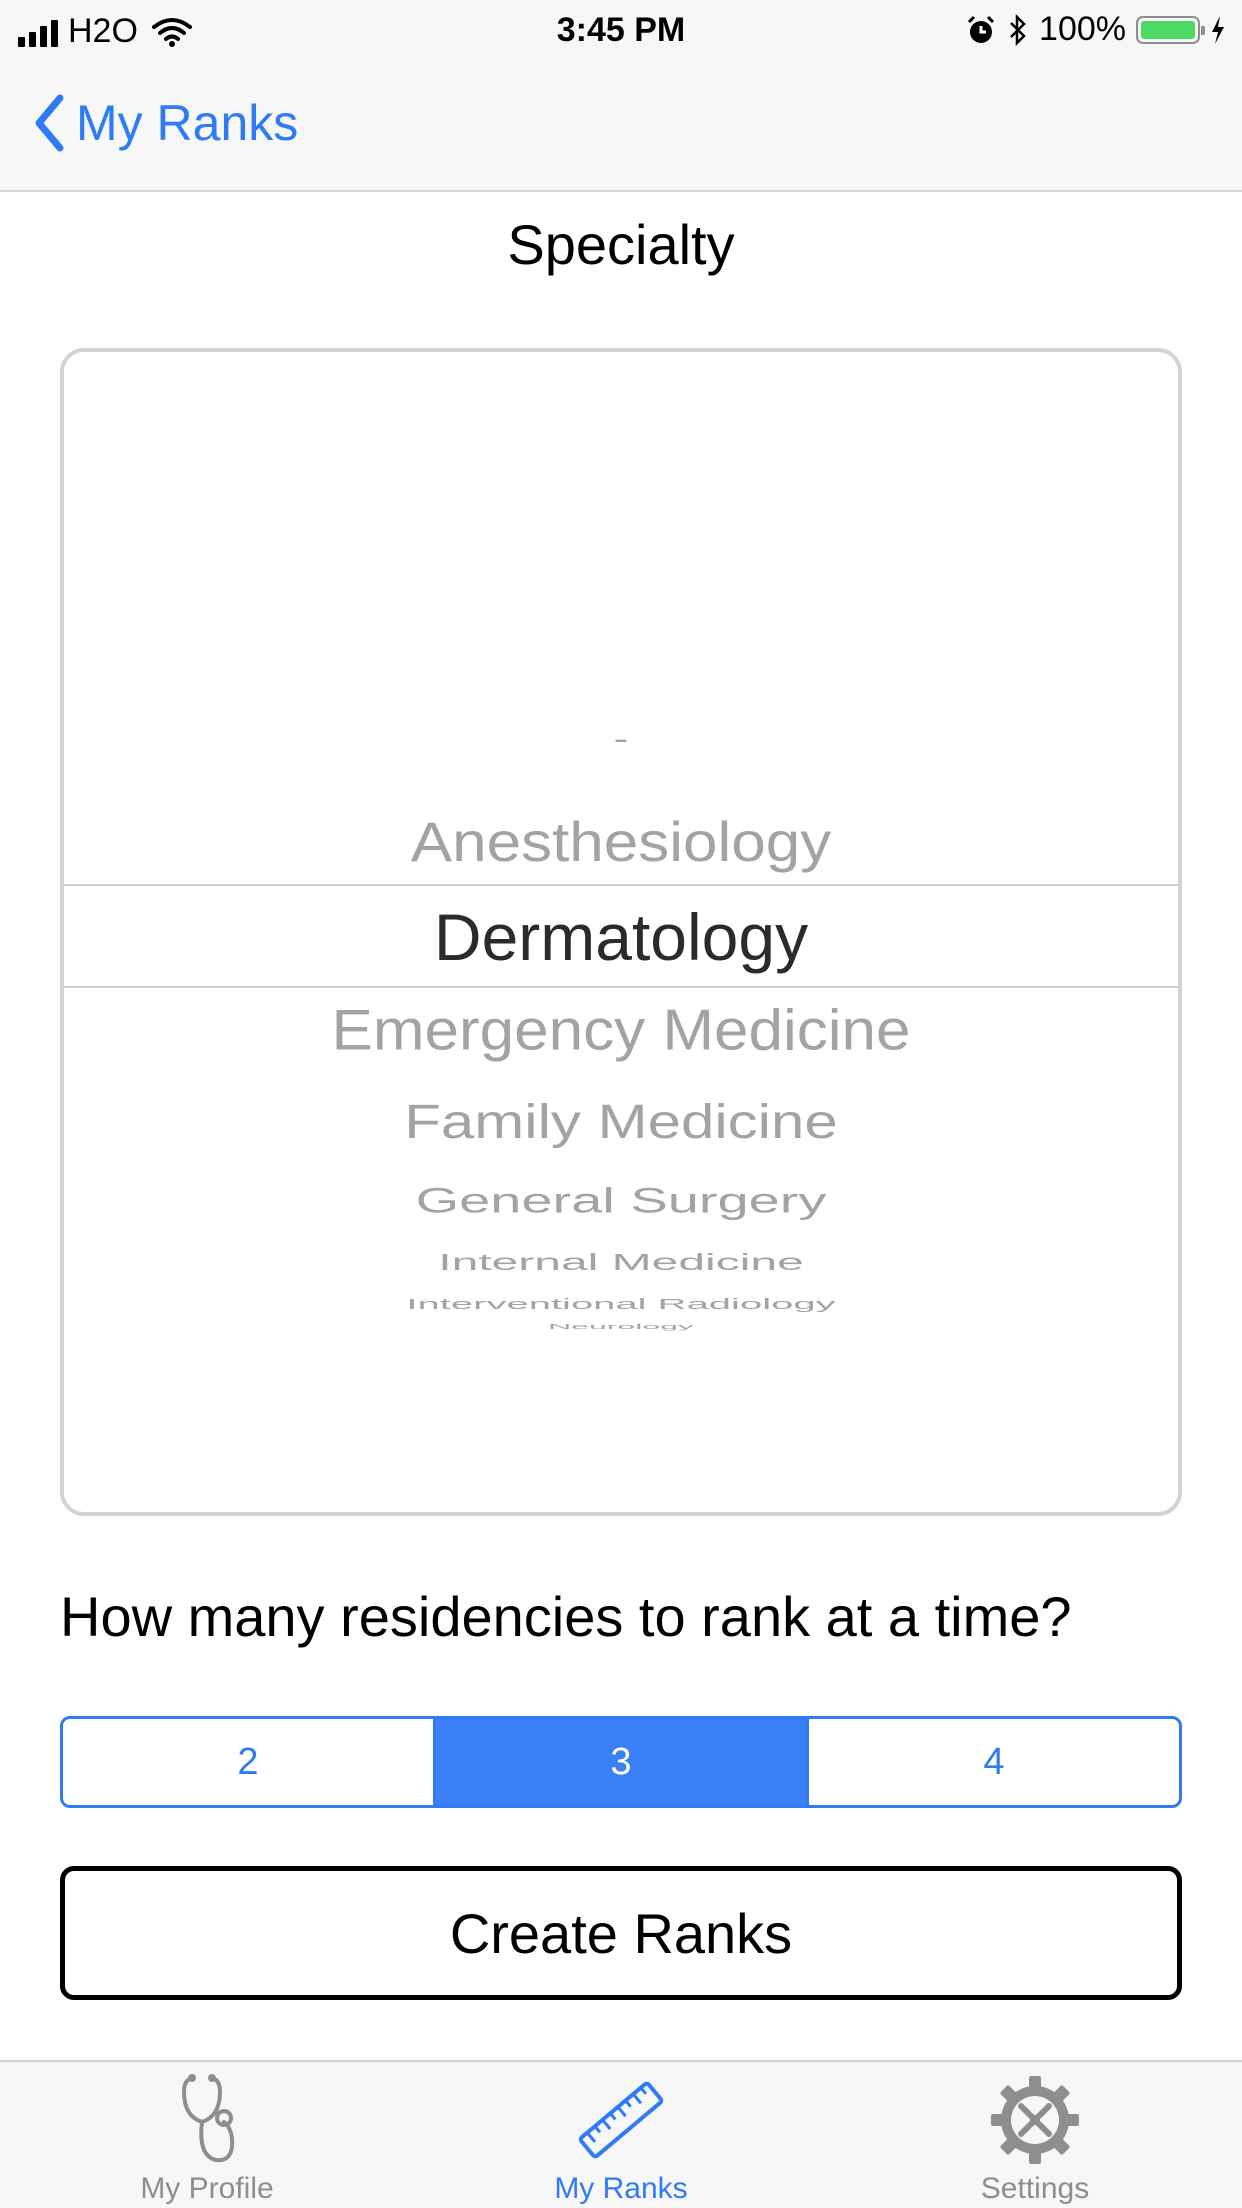  I want to click on picker-item: Family Medicine, so click(621, 1121).